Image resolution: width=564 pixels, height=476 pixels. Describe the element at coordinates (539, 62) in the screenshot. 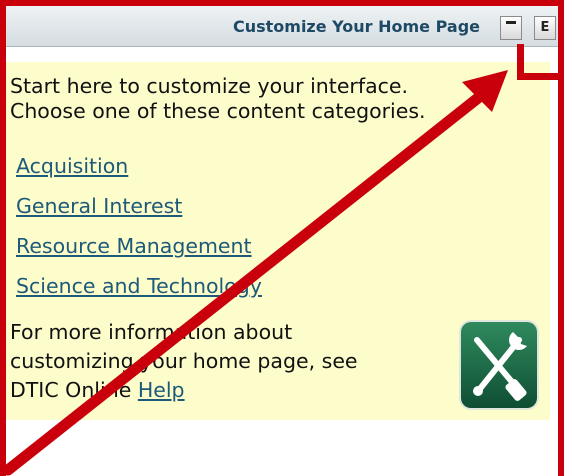

I see `annotation-highlight-box` at that location.